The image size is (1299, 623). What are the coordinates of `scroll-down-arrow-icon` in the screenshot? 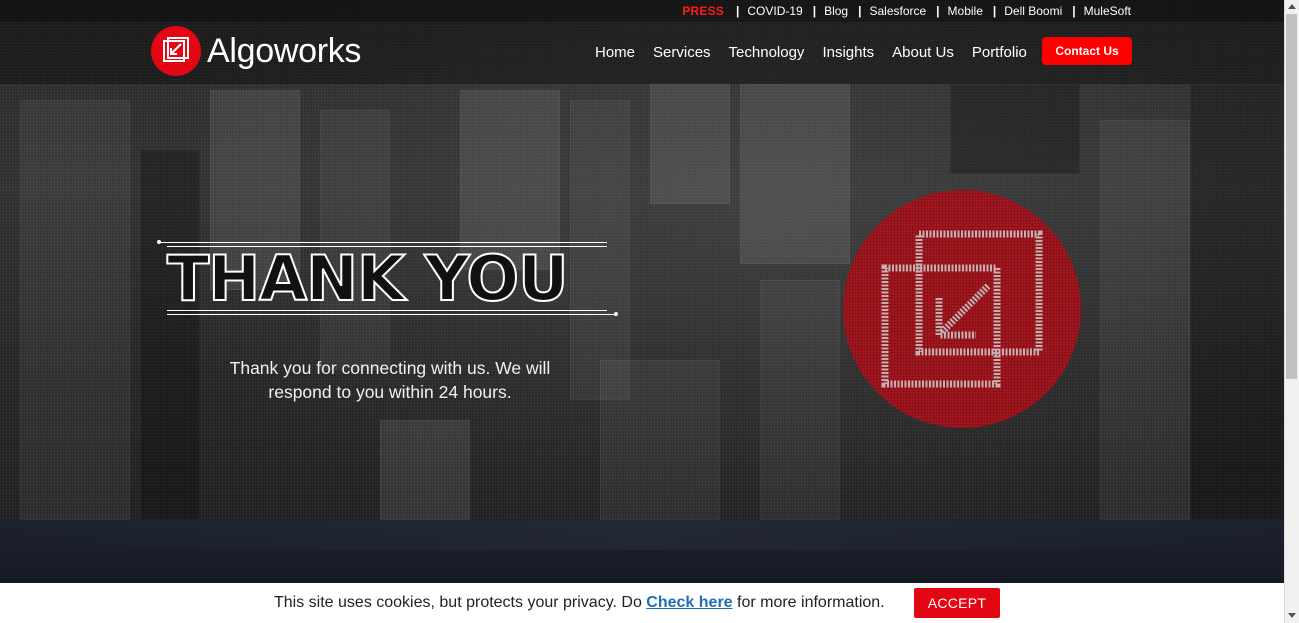 It's located at (1292, 615).